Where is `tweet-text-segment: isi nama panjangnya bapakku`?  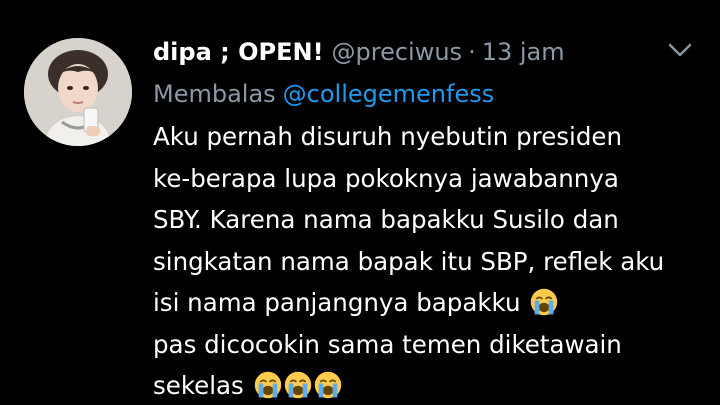
tweet-text-segment: isi nama panjangnya bapakku is located at coordinates (337, 302).